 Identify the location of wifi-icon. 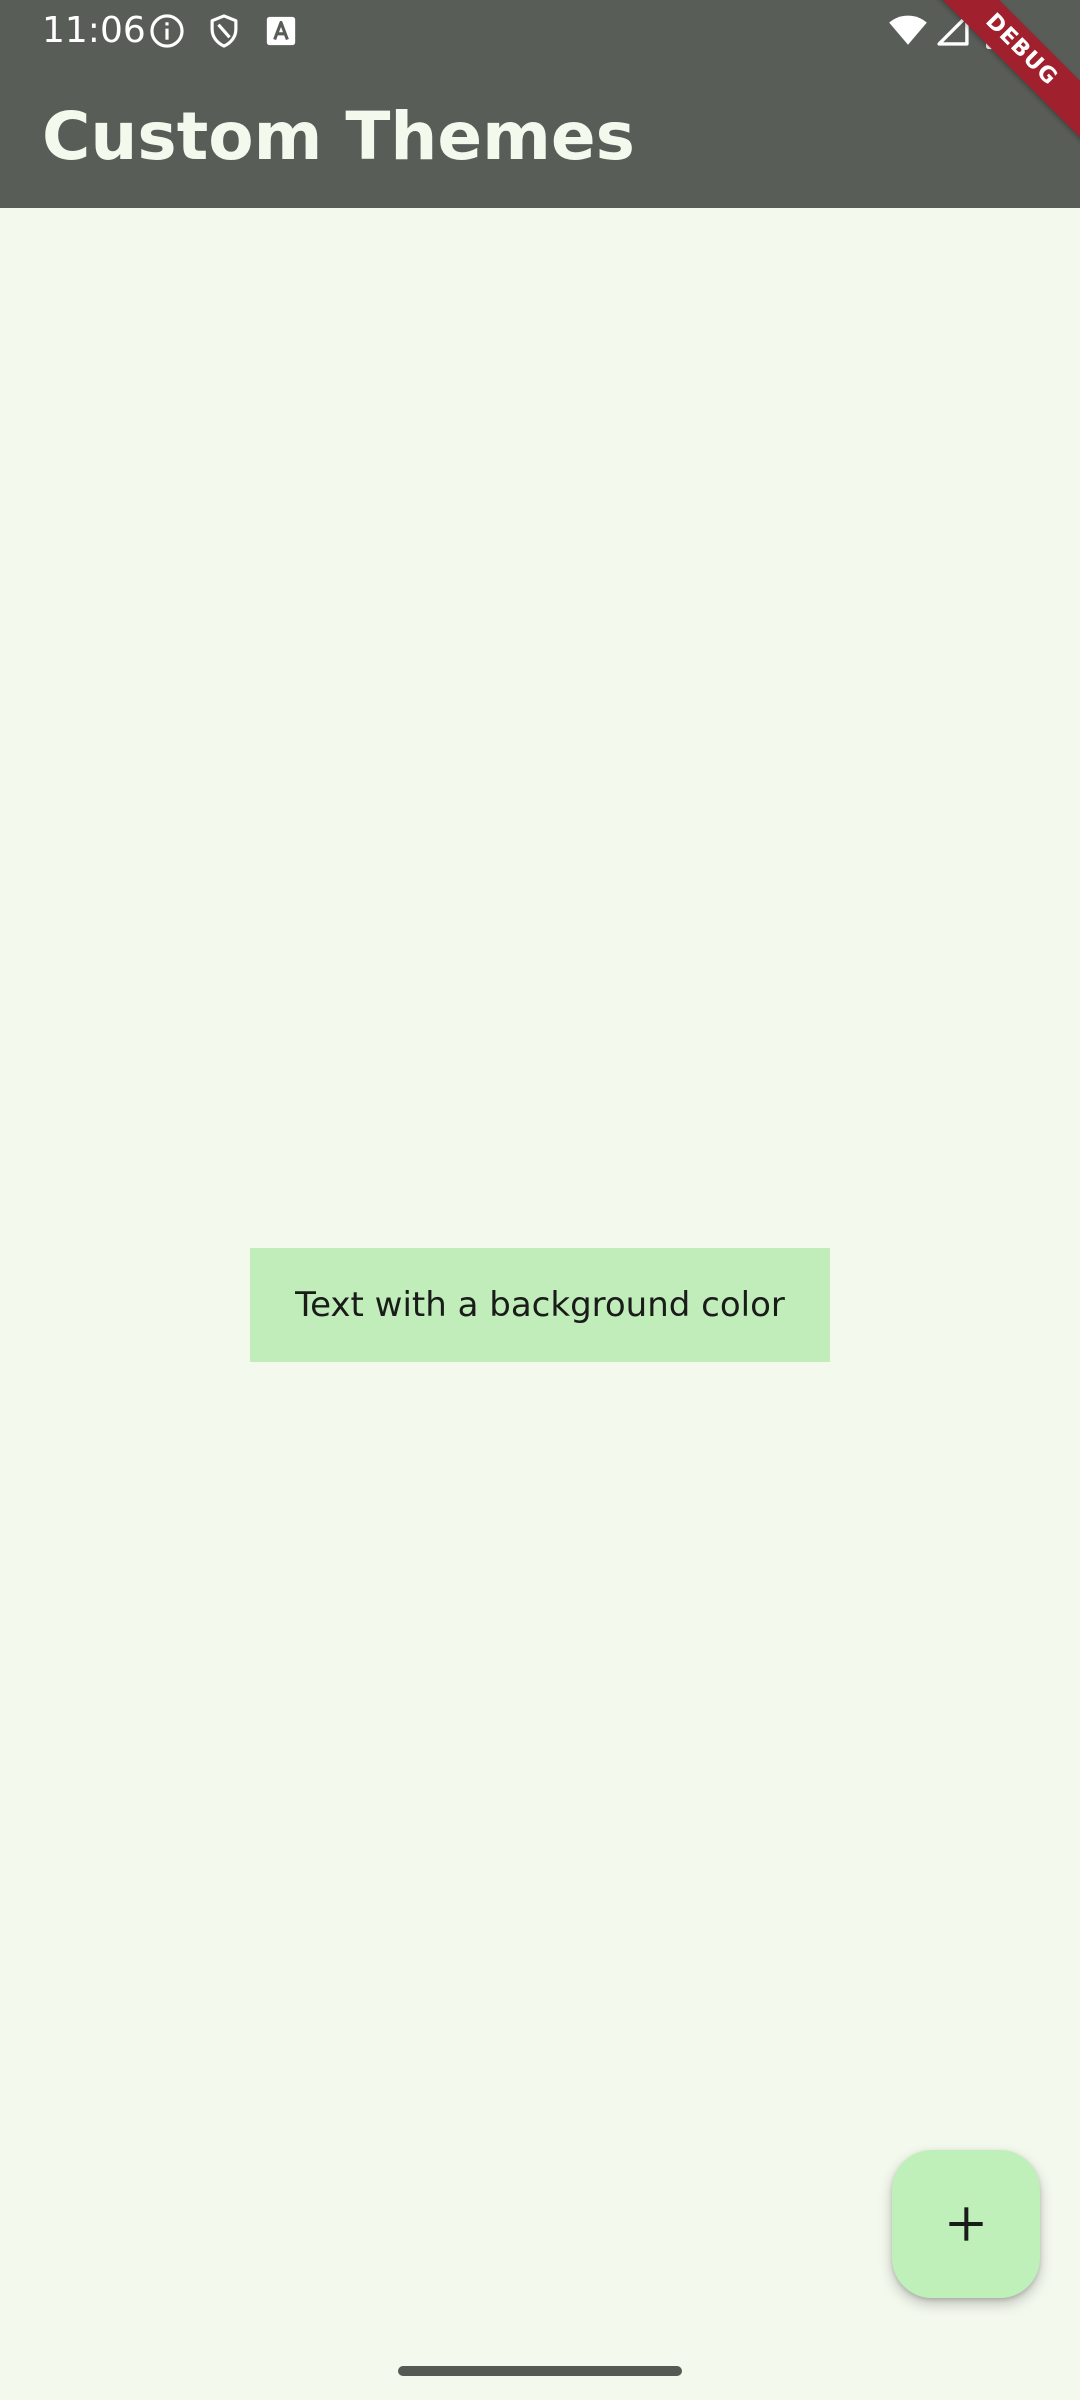
(908, 30).